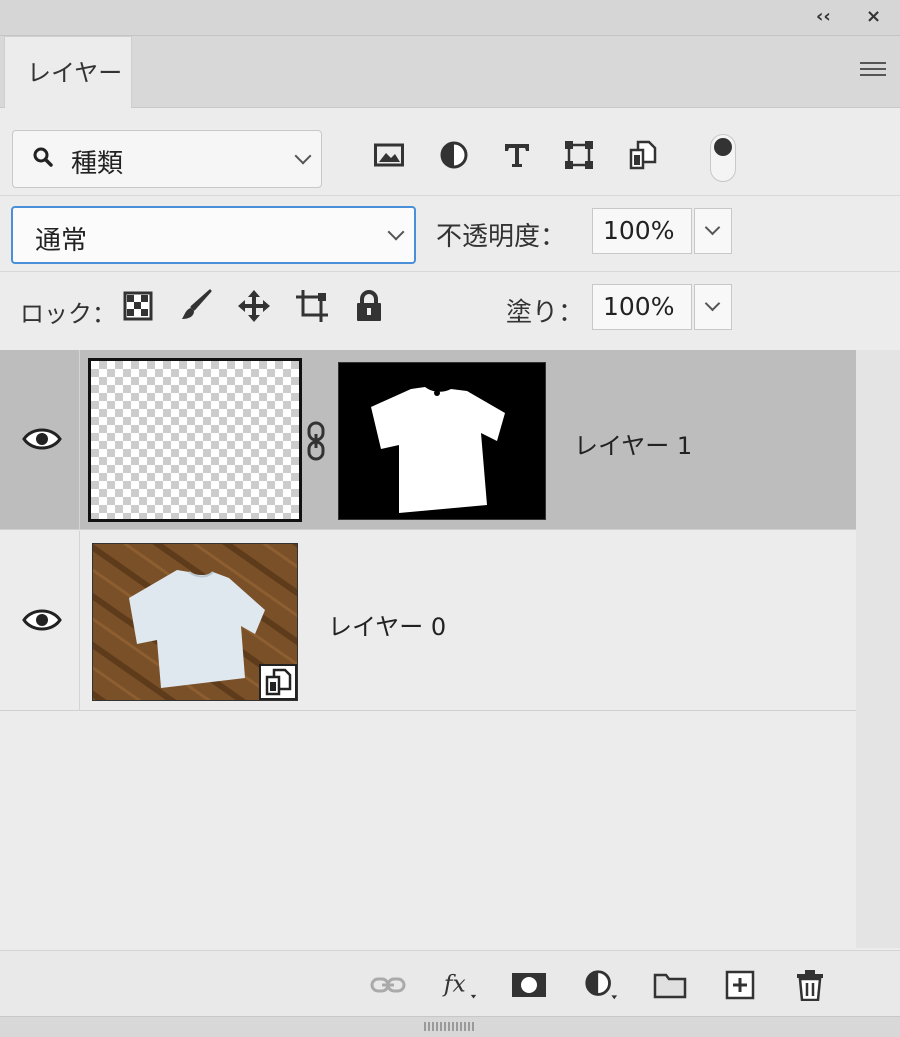 The height and width of the screenshot is (1037, 900). Describe the element at coordinates (810, 985) in the screenshot. I see `delete-layer-icon` at that location.